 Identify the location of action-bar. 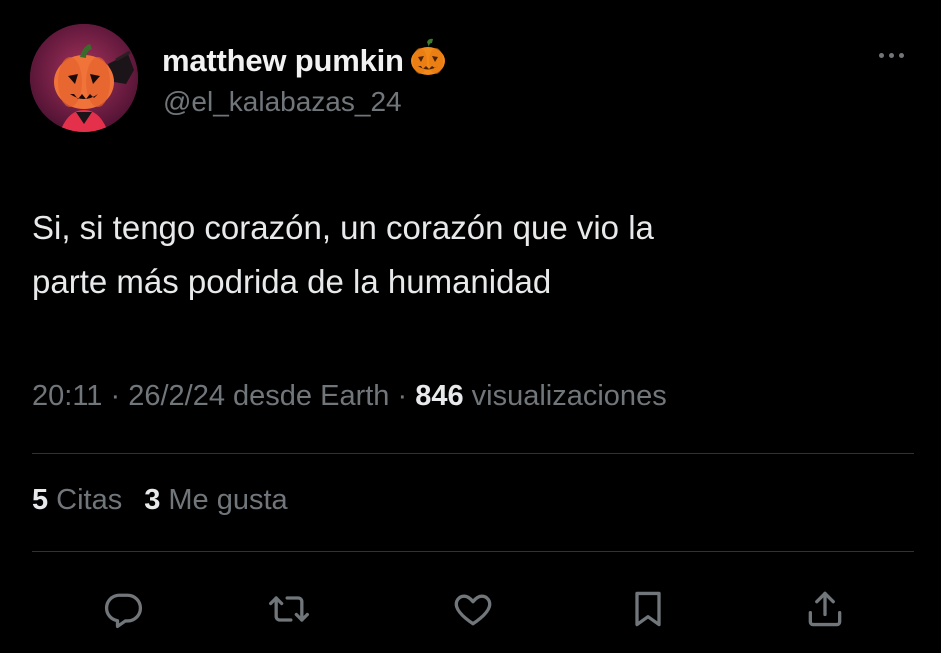
(470, 609).